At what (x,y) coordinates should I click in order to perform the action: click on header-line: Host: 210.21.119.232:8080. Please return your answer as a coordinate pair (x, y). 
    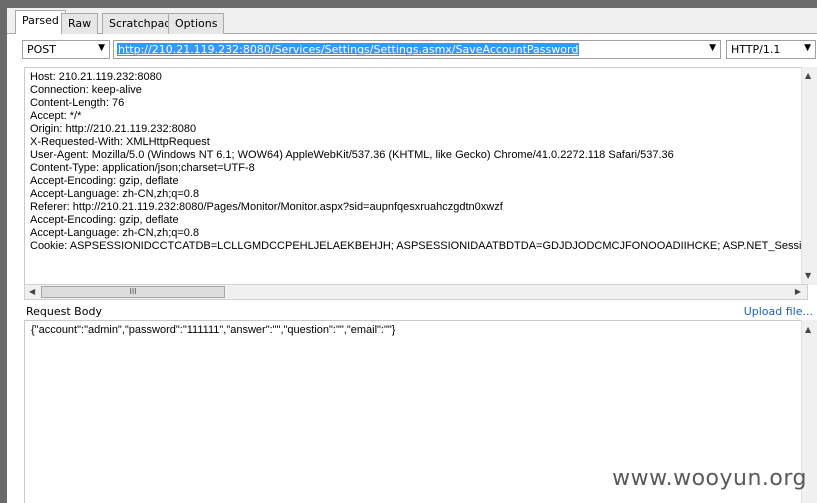
    Looking at the image, I should click on (96, 77).